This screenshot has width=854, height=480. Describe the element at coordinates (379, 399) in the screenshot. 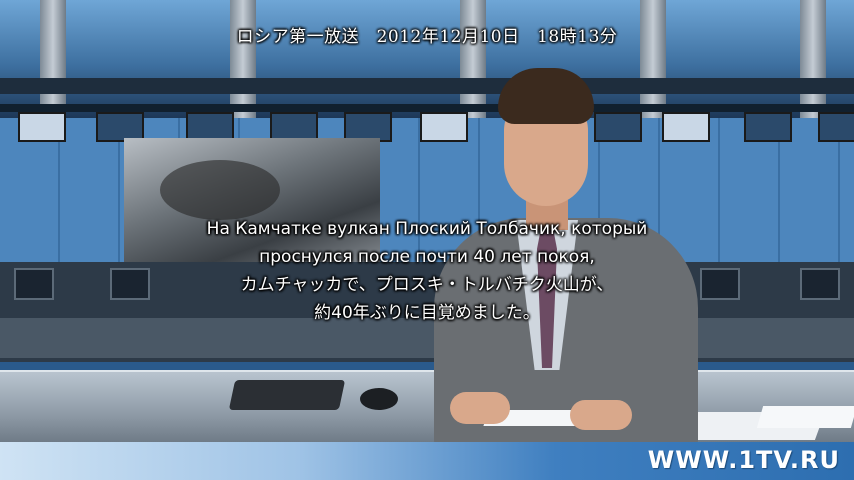

I see `computer-mouse` at that location.